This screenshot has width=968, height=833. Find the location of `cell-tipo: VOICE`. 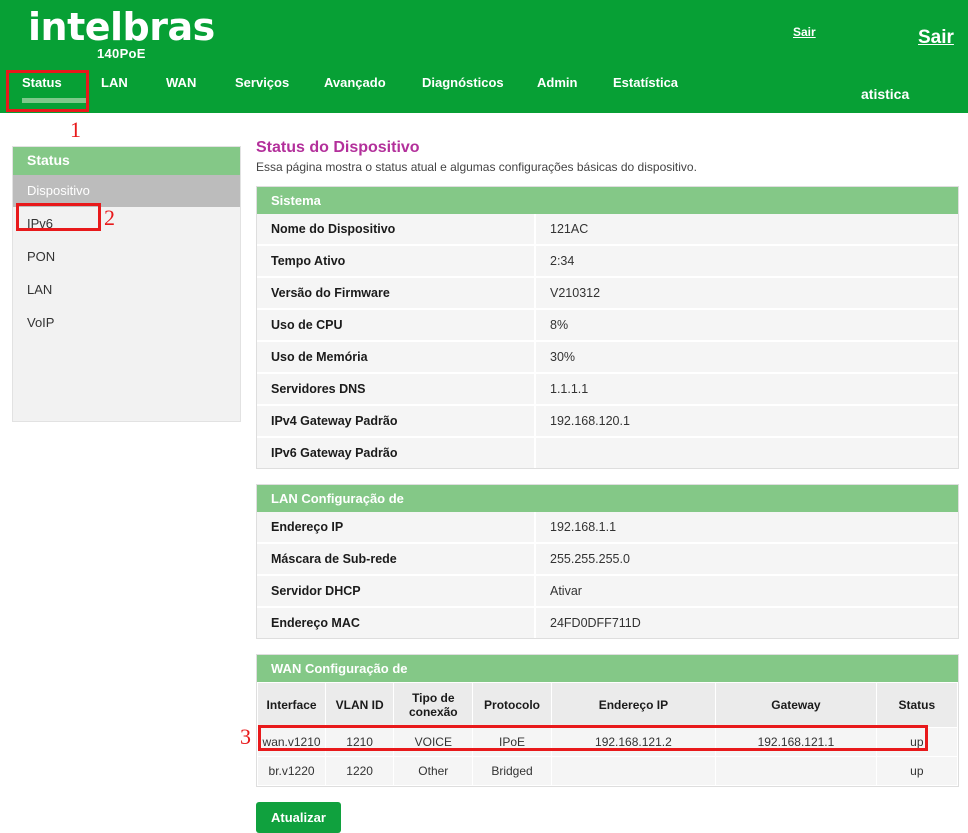

cell-tipo: VOICE is located at coordinates (433, 742).